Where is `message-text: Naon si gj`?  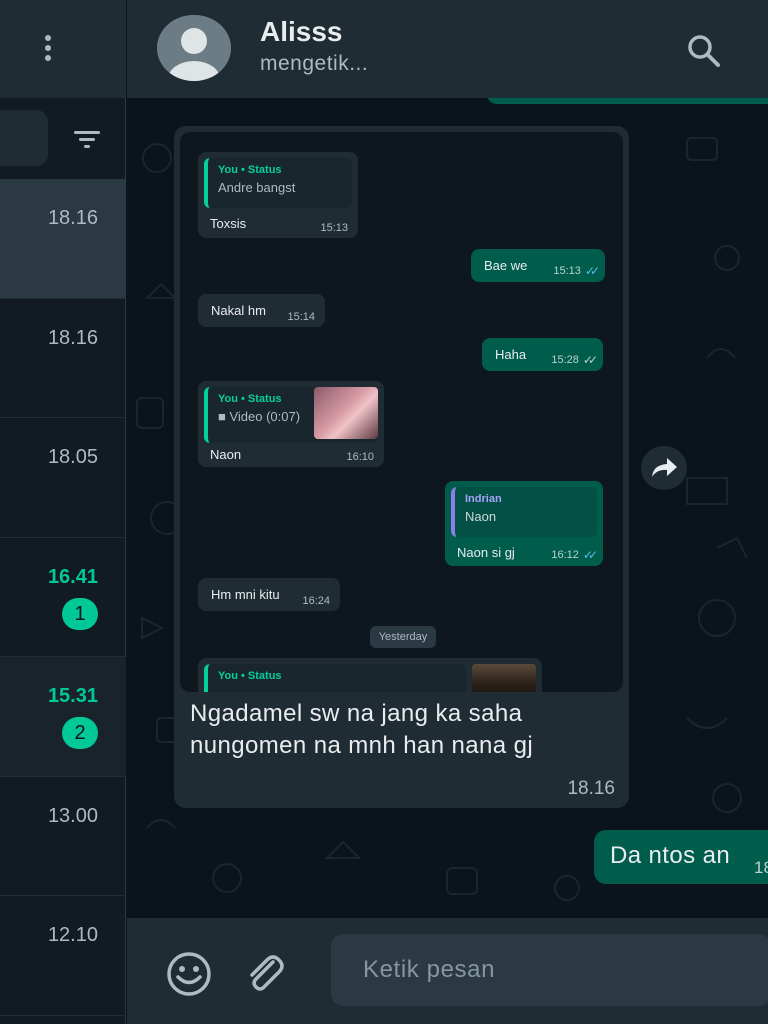 message-text: Naon si gj is located at coordinates (486, 552).